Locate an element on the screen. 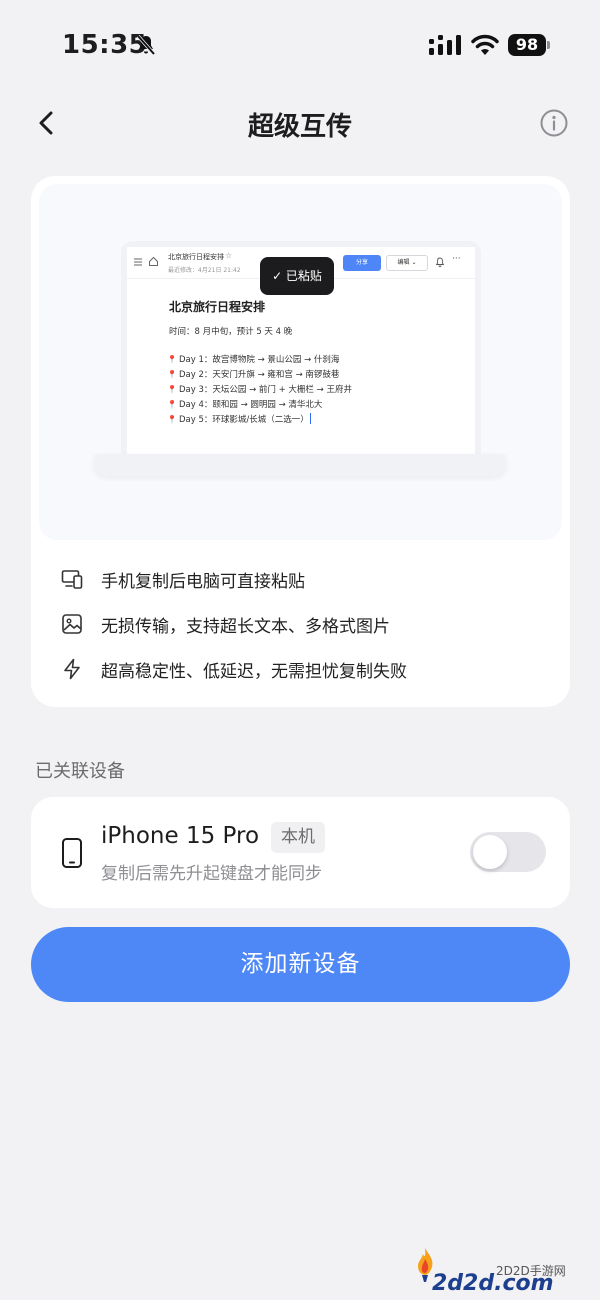  doc-line-text: Day 1：故宫博物院 → 景山公园 → 什刹海 is located at coordinates (259, 360).